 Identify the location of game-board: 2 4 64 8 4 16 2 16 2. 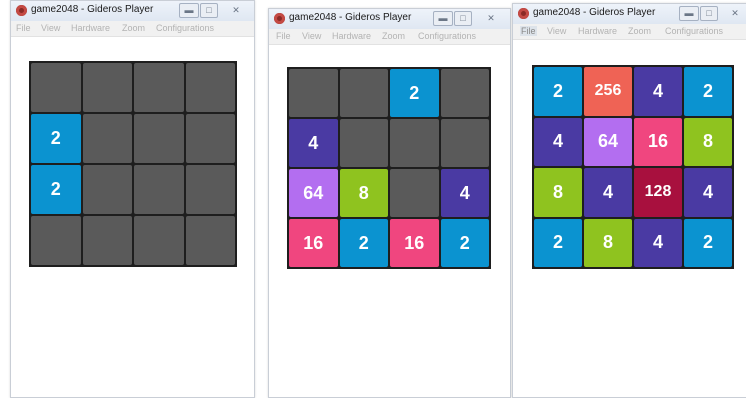
(389, 168).